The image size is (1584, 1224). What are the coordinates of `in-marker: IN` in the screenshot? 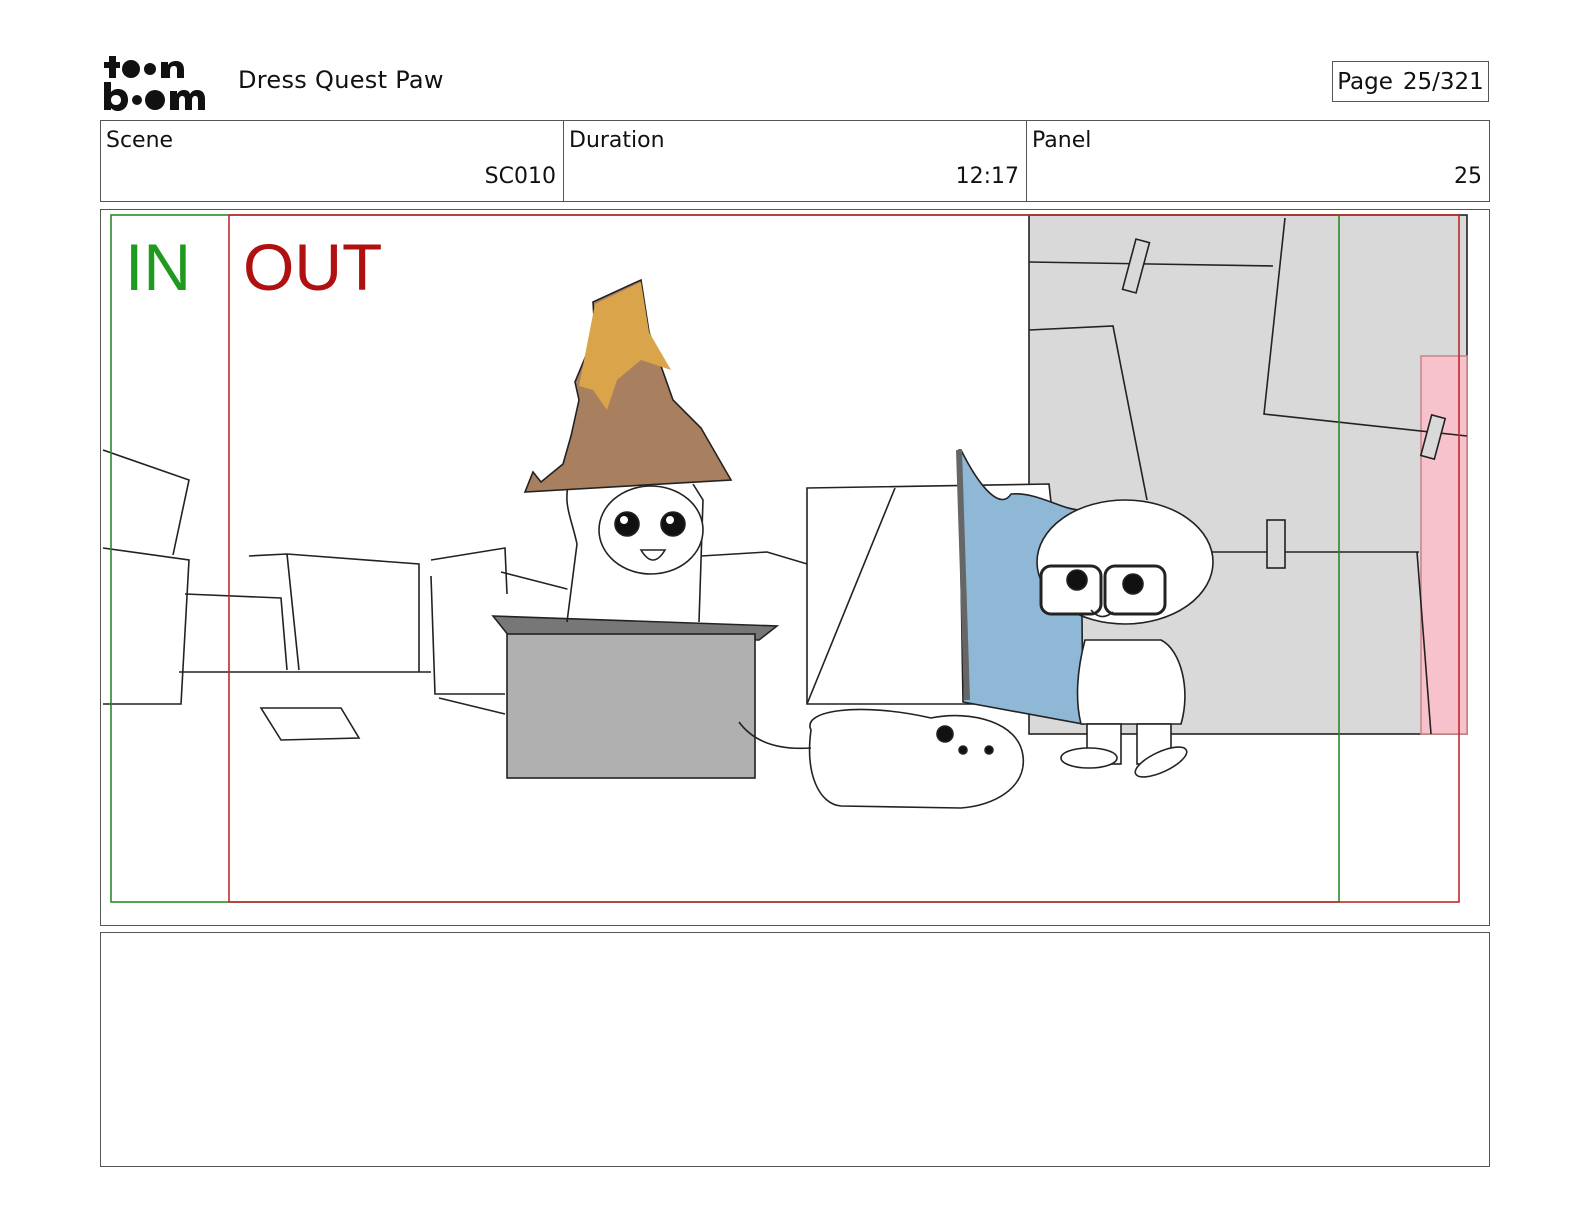 It's located at (158, 267).